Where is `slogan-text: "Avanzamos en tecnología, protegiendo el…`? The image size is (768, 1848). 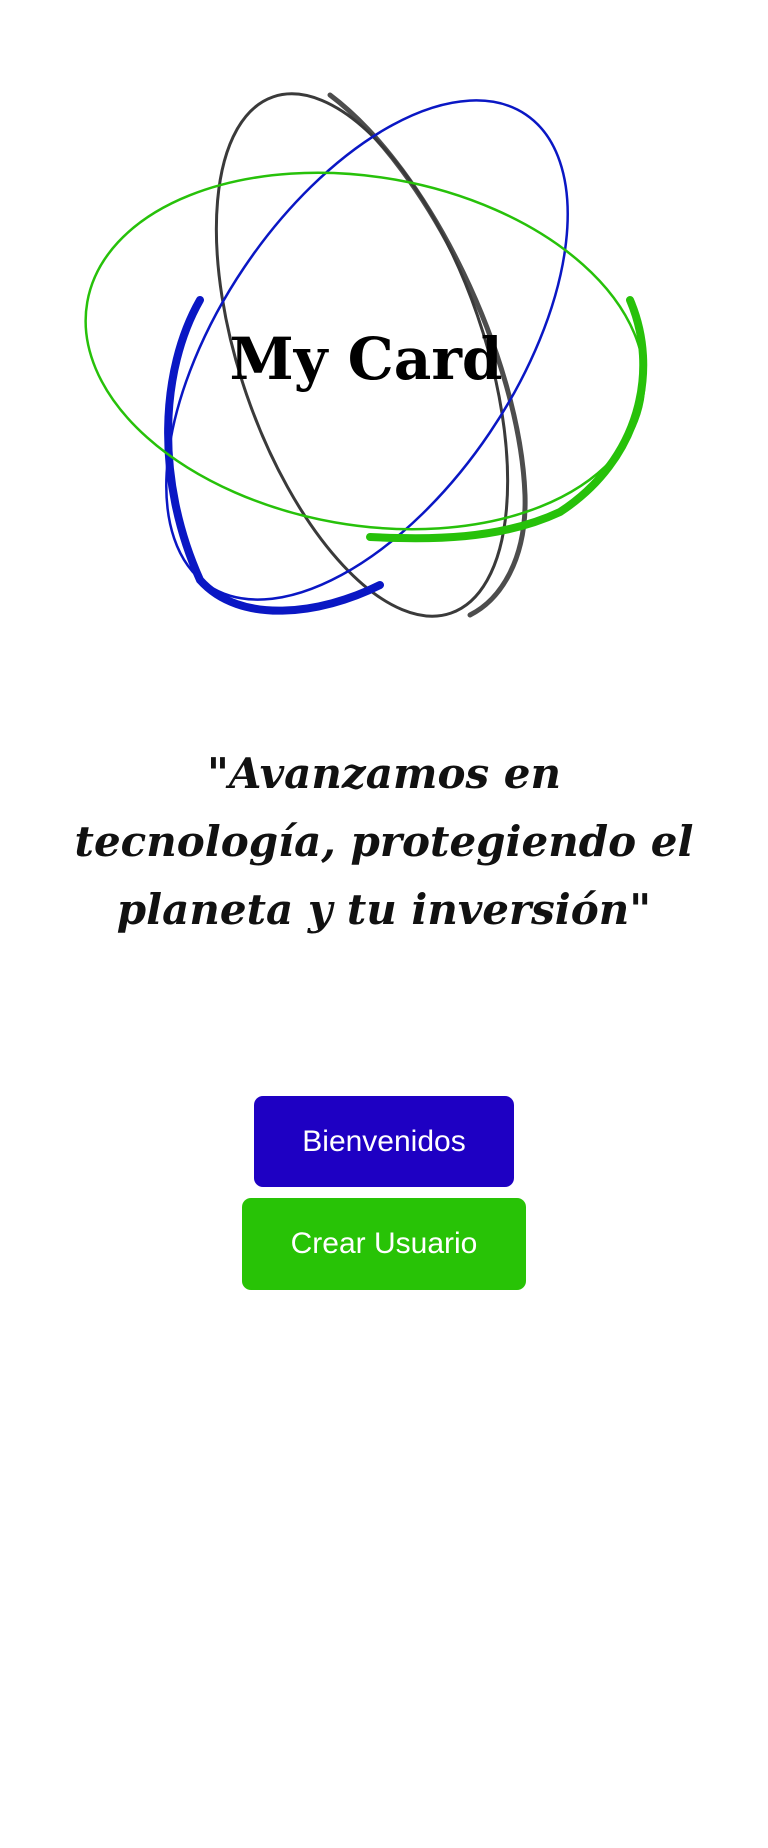 slogan-text: "Avanzamos en tecnología, protegiendo el… is located at coordinates (384, 841).